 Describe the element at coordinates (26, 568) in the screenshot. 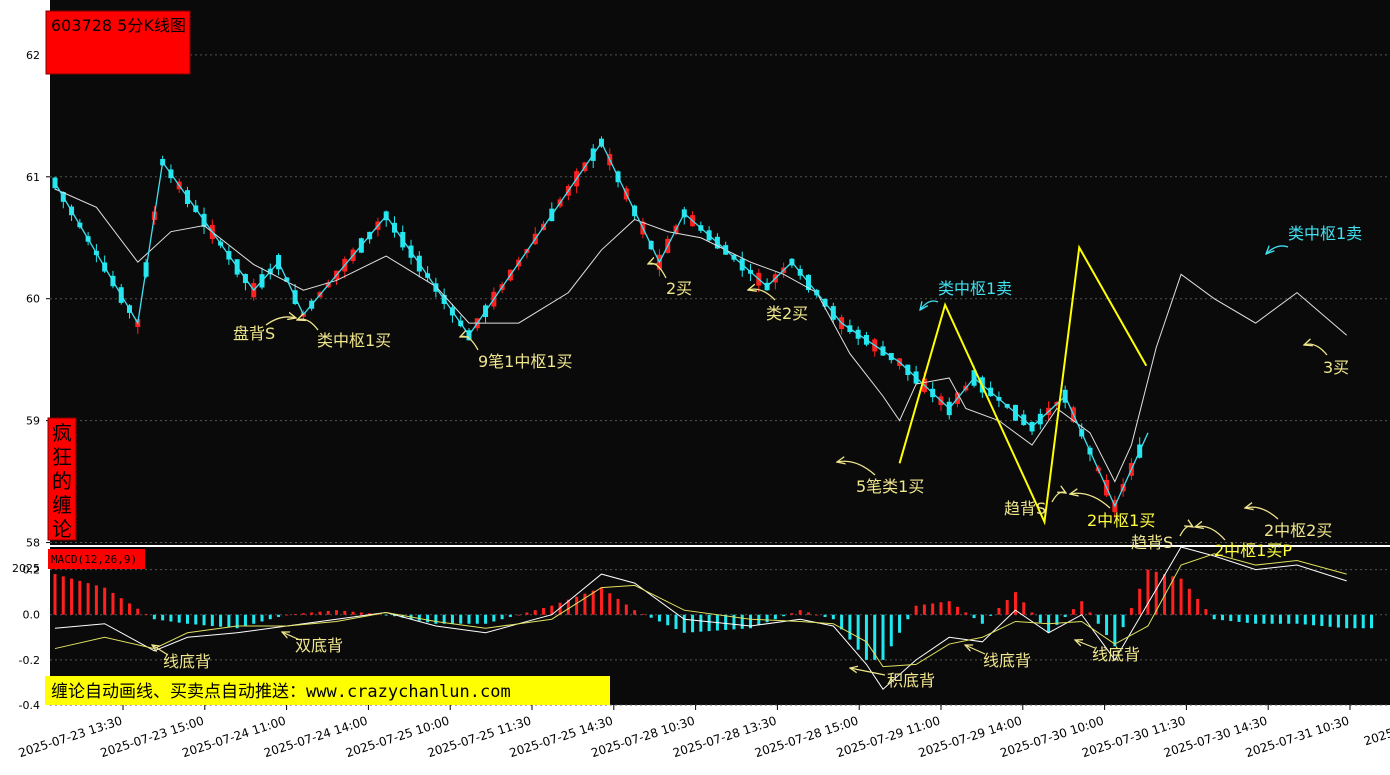

I see `macd-extra-tick: 2025` at that location.